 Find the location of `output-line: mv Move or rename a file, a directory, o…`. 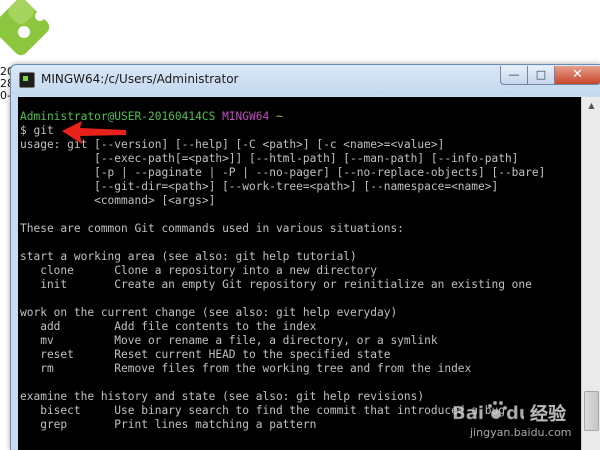

output-line: mv Move or rename a file, a directory, o… is located at coordinates (229, 340).